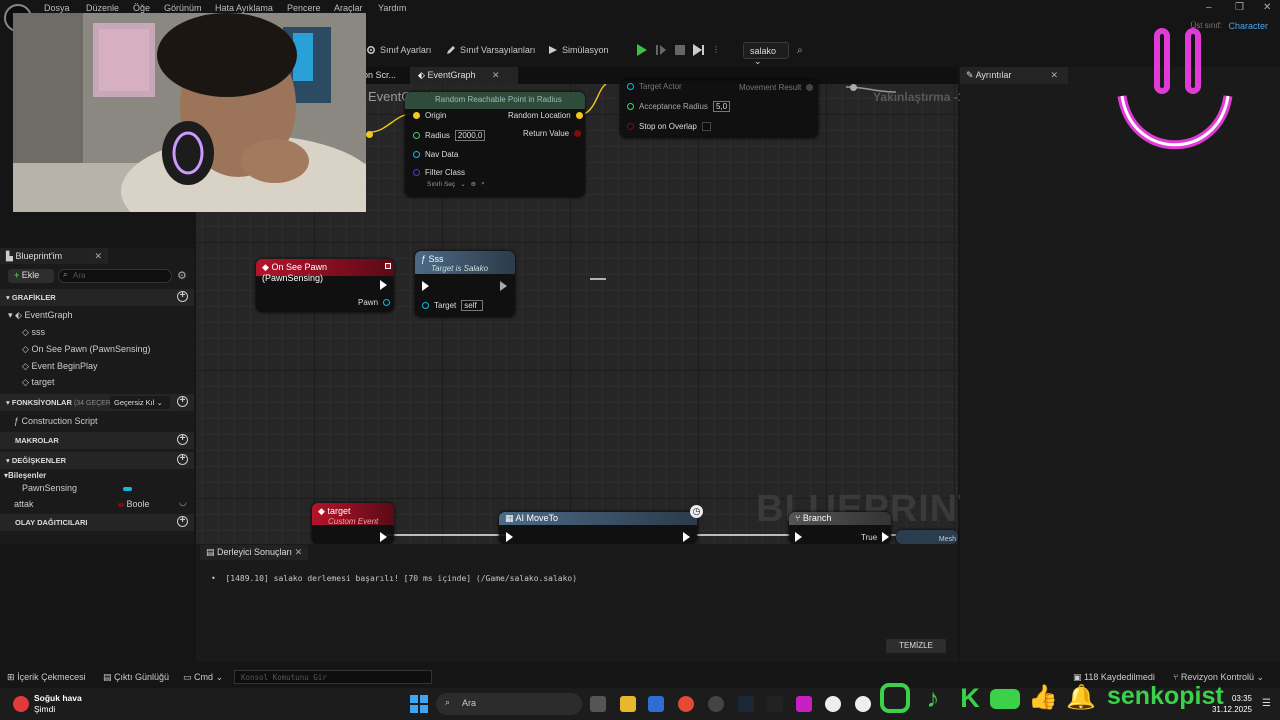 The width and height of the screenshot is (1280, 720). Describe the element at coordinates (680, 50) in the screenshot. I see `stop-icon` at that location.